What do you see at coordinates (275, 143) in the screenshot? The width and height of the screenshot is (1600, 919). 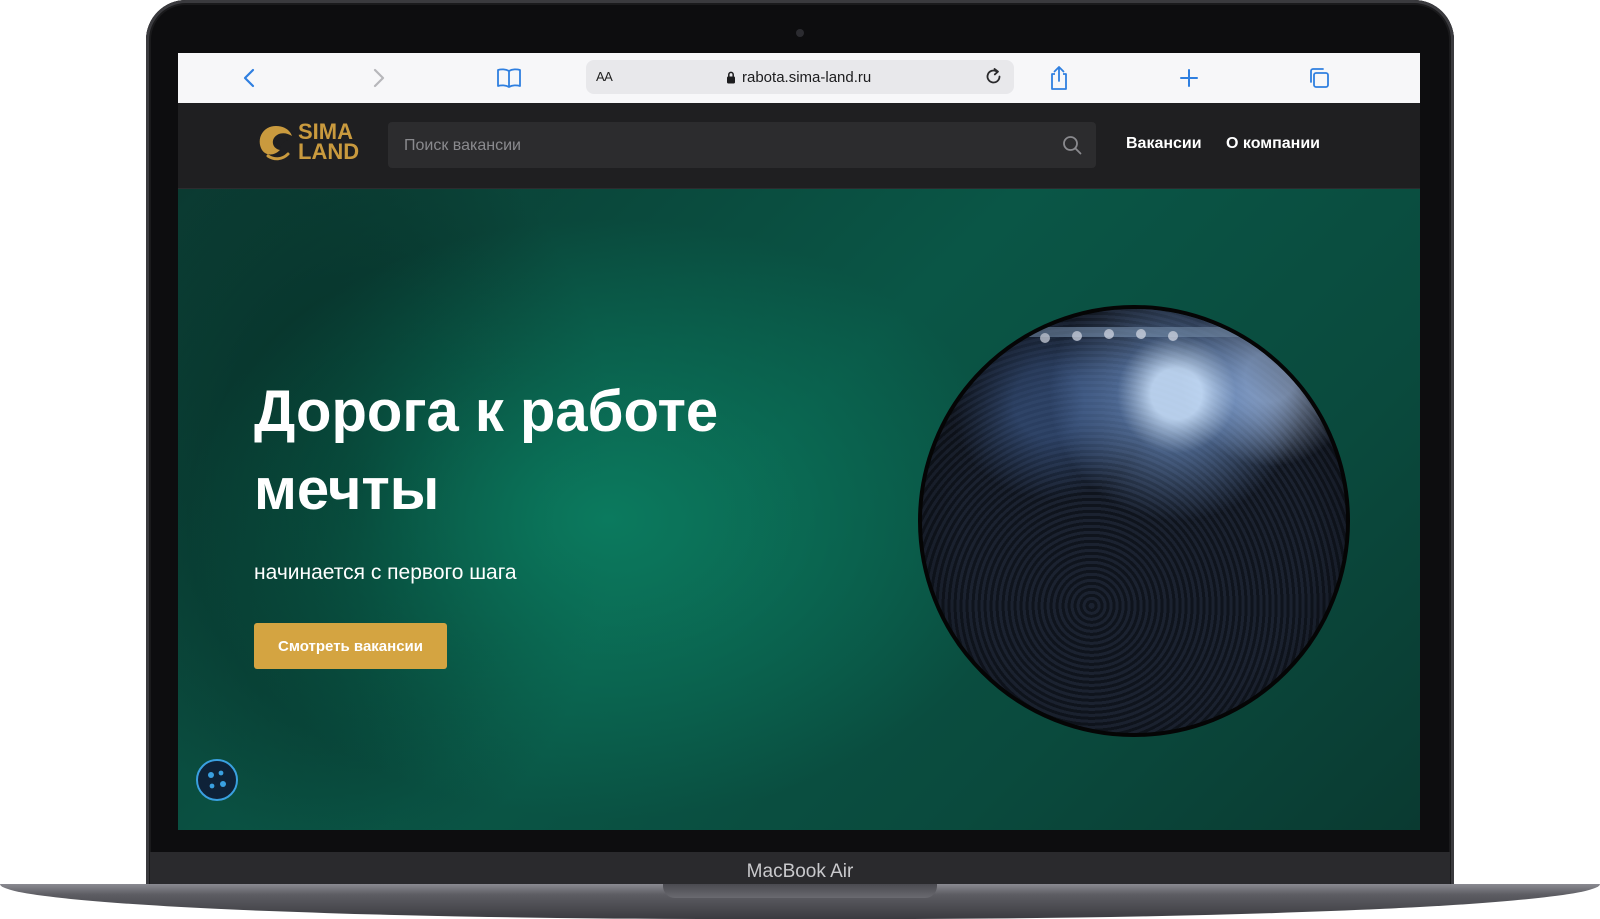 I see `logo-bird-icon` at bounding box center [275, 143].